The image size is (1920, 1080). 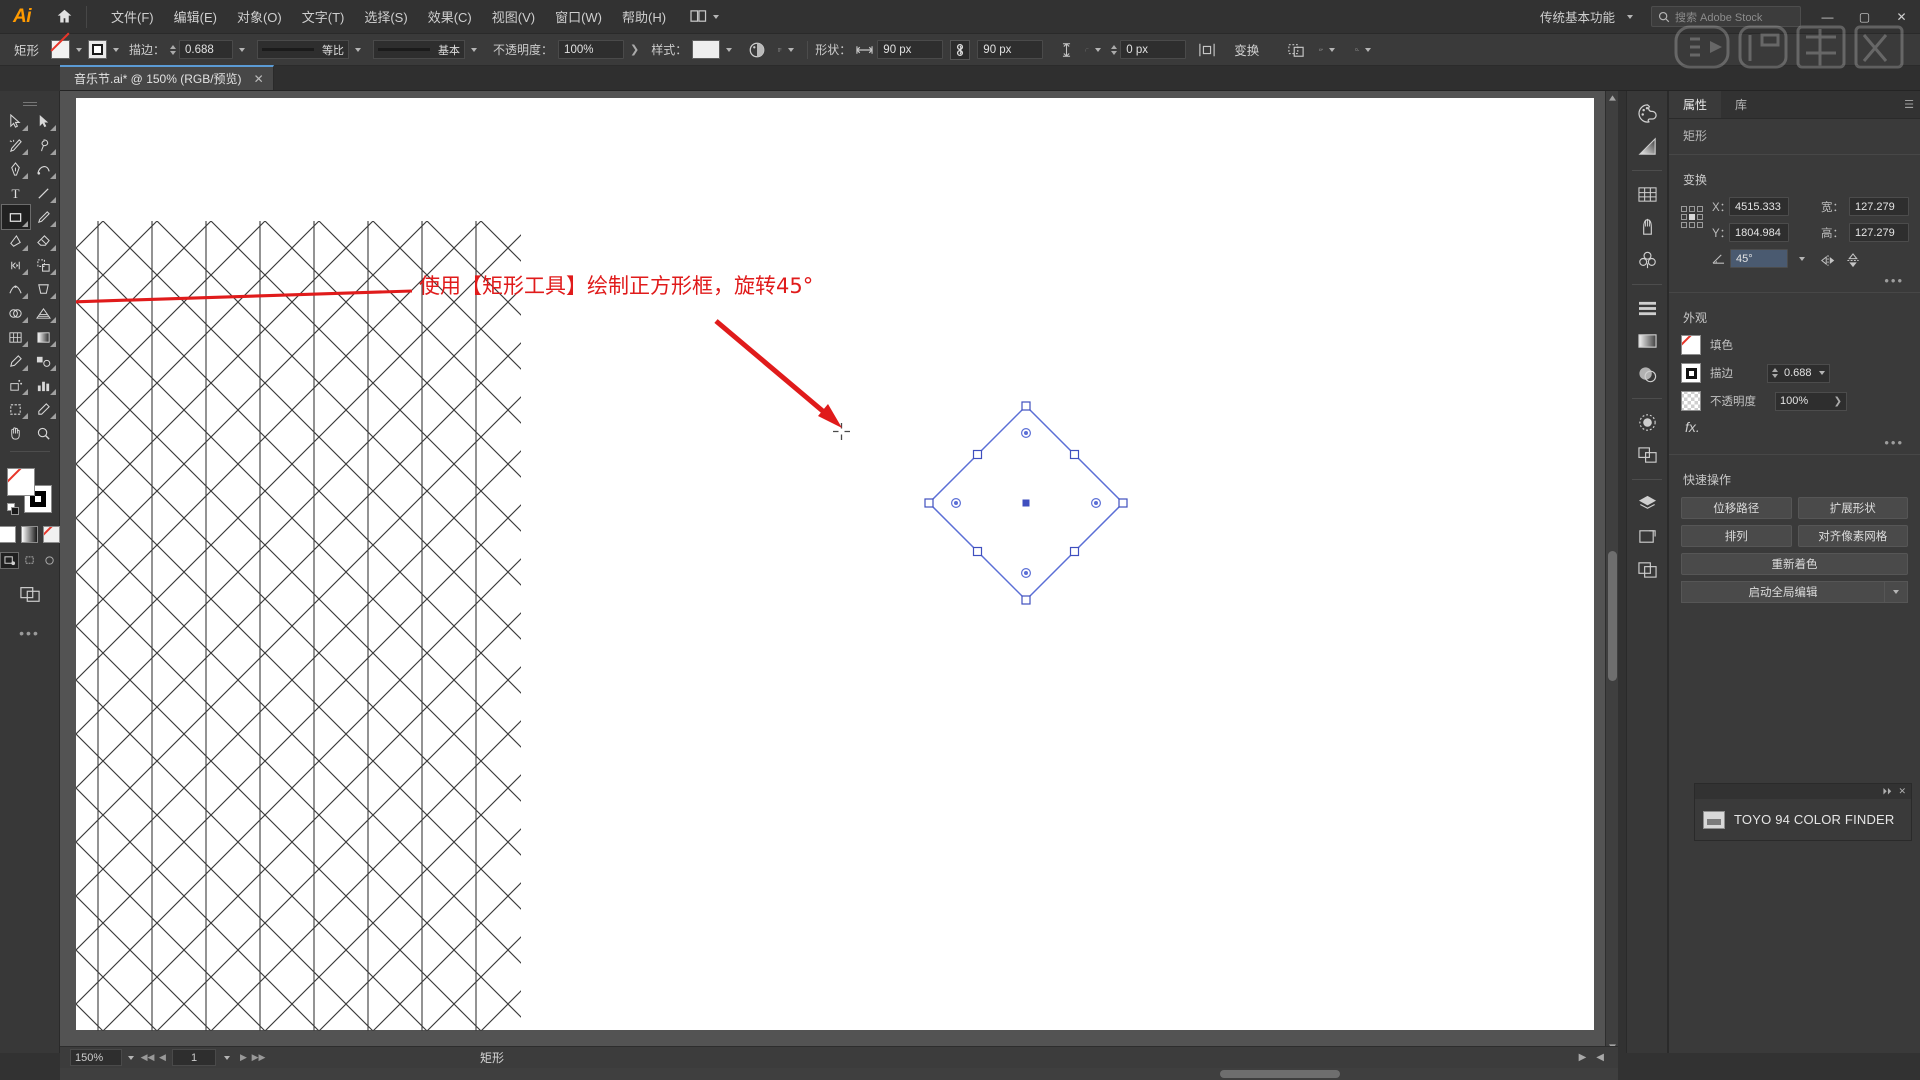 I want to click on brush-definition-control: 基本, so click(x=428, y=50).